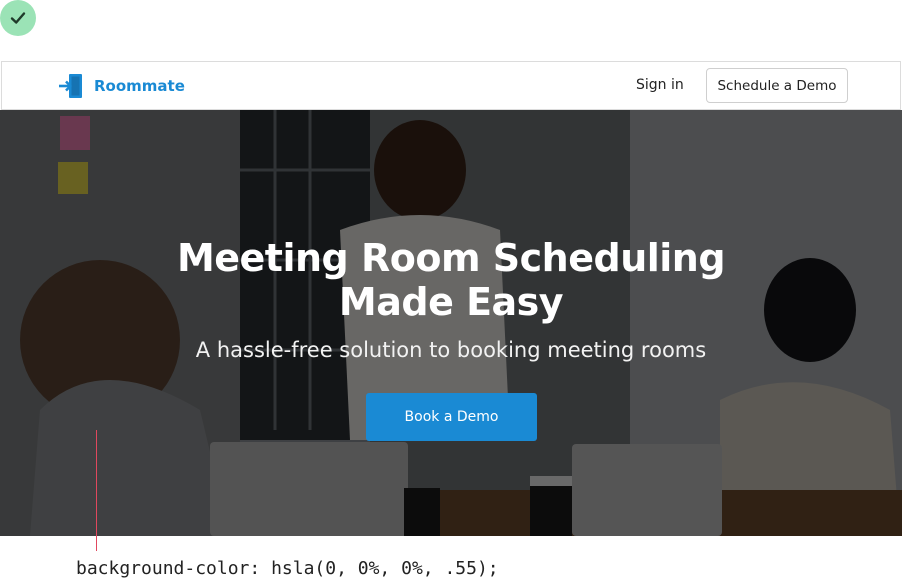 The width and height of the screenshot is (902, 583). Describe the element at coordinates (287, 568) in the screenshot. I see `code-caption: background-color: hsla(0, 0%, 0%, .55);` at that location.